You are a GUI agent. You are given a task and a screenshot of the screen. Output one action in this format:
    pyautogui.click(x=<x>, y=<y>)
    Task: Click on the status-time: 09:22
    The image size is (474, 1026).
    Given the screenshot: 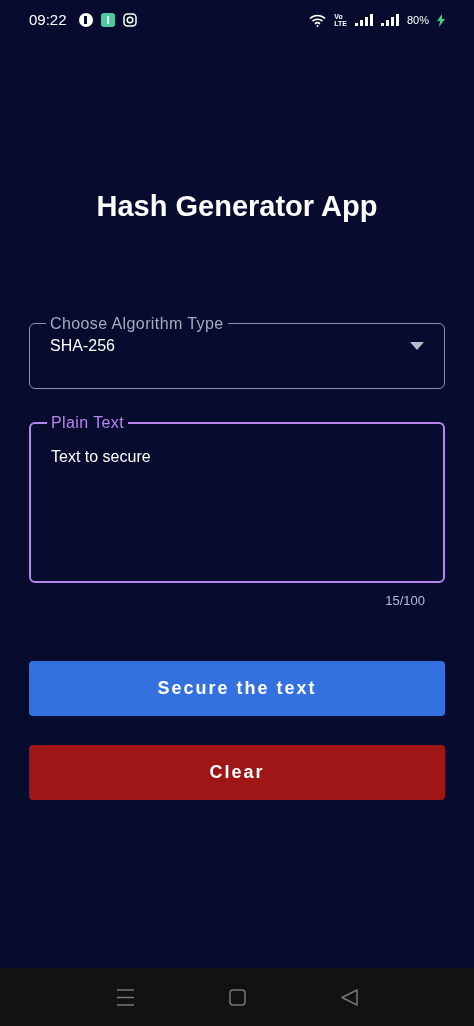 What is the action you would take?
    pyautogui.click(x=48, y=19)
    